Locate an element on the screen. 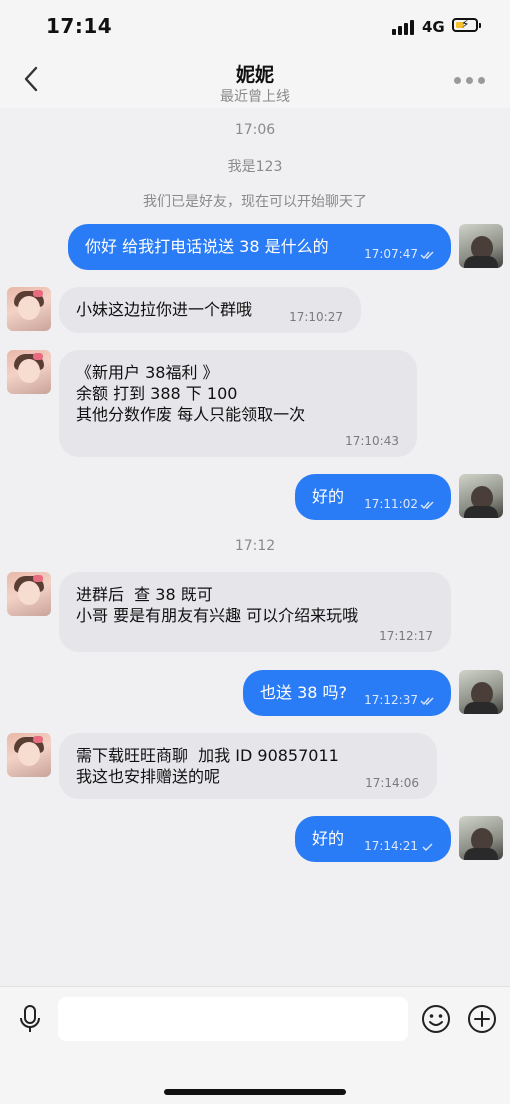 This screenshot has width=510, height=1104. message-bubble-outgoing: 也送 38 吗? 17:12:37 is located at coordinates (347, 693).